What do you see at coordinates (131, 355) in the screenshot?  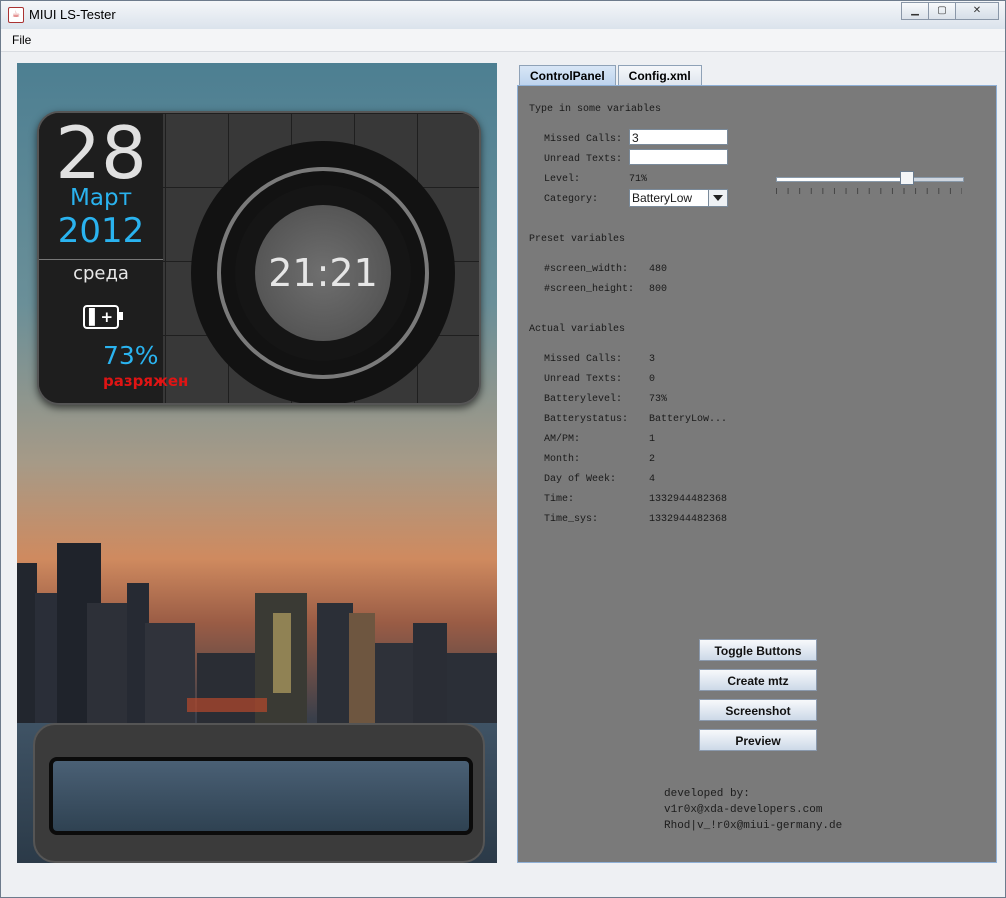 I see `battery-percent: 73%` at bounding box center [131, 355].